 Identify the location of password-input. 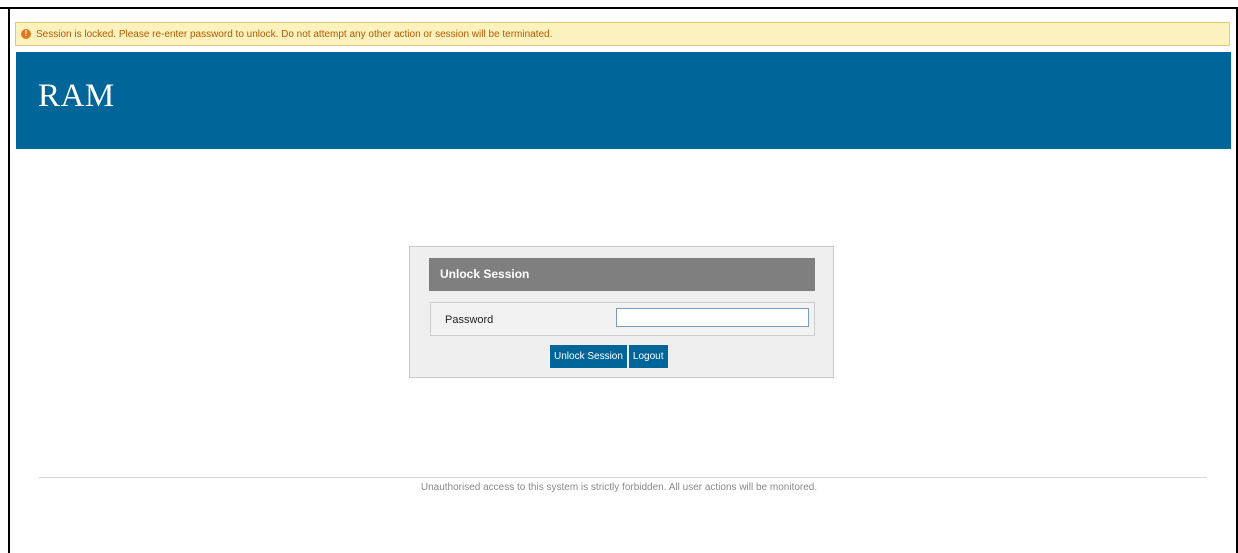
(712, 317).